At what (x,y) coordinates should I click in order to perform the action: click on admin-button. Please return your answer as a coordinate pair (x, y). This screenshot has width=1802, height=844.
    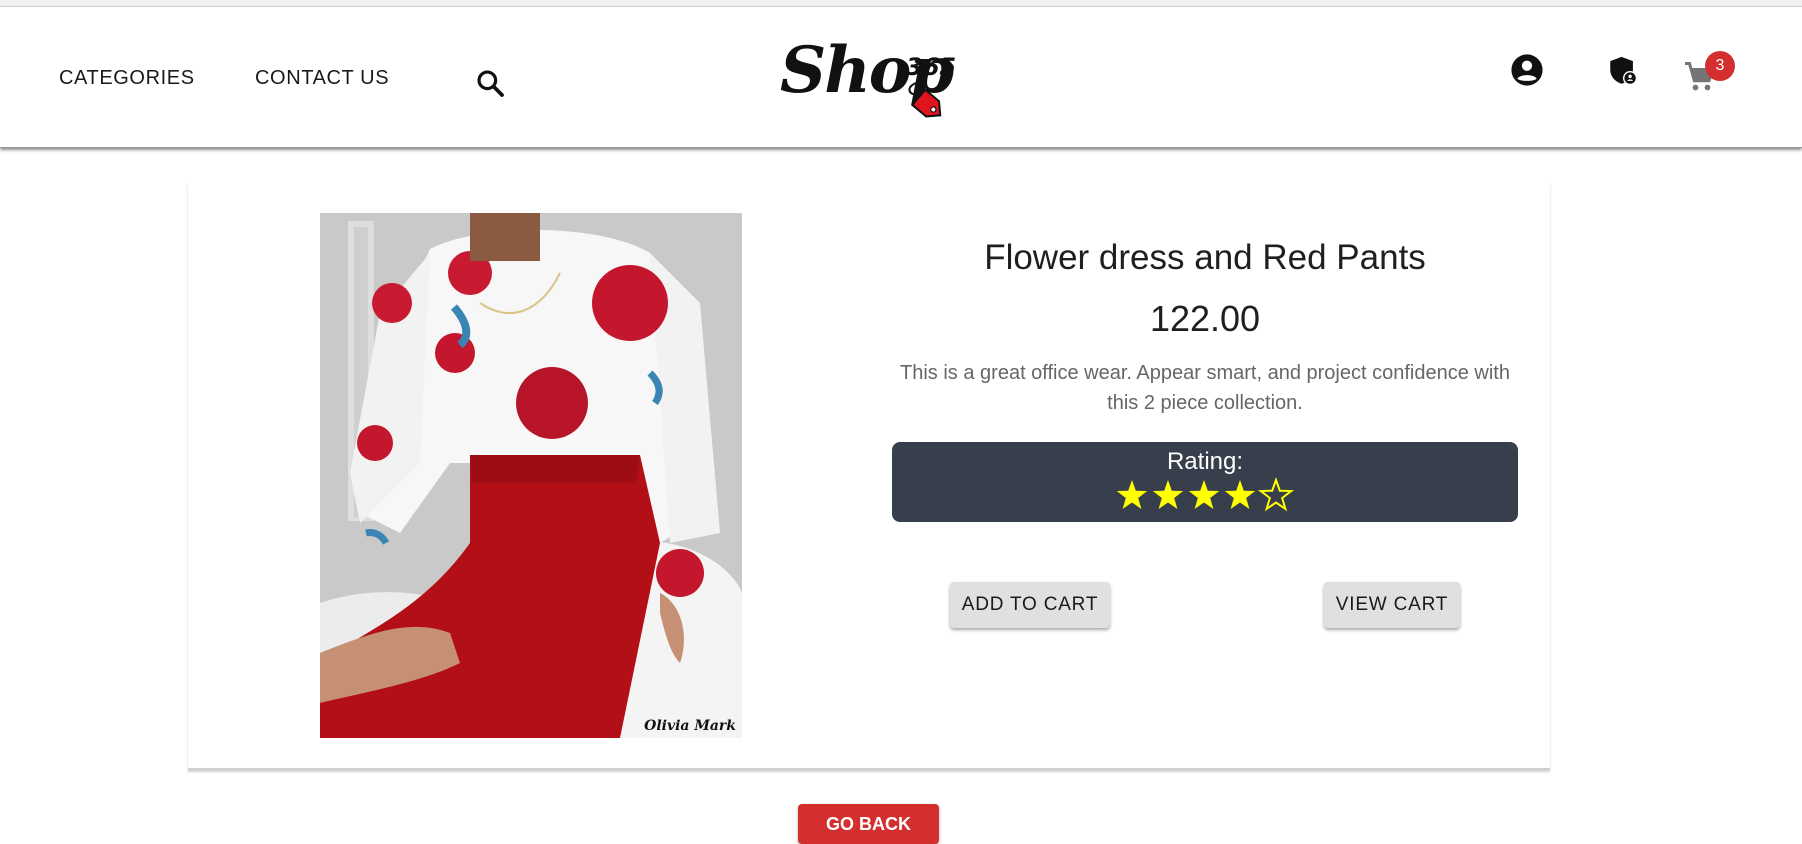
    Looking at the image, I should click on (1623, 71).